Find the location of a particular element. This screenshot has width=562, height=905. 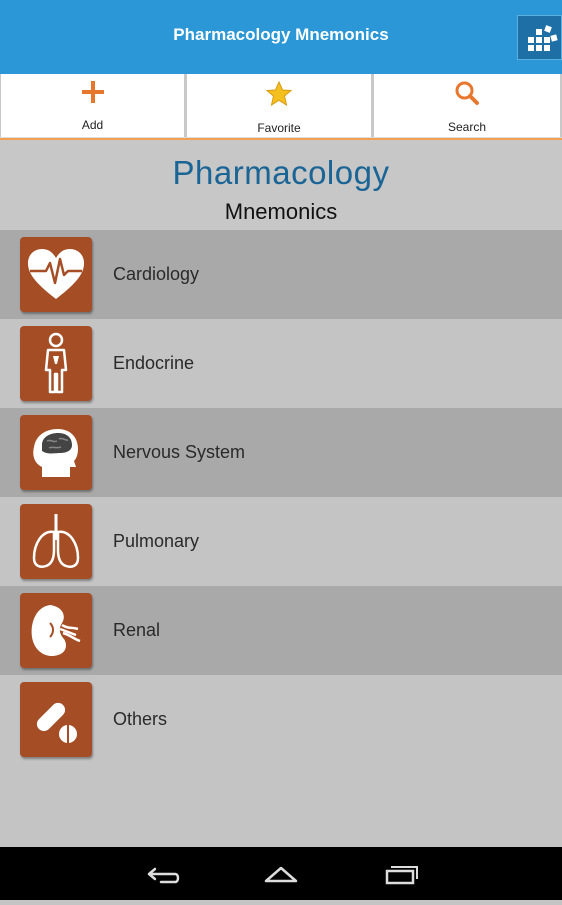

hero-title: Pharmacology is located at coordinates (281, 172).